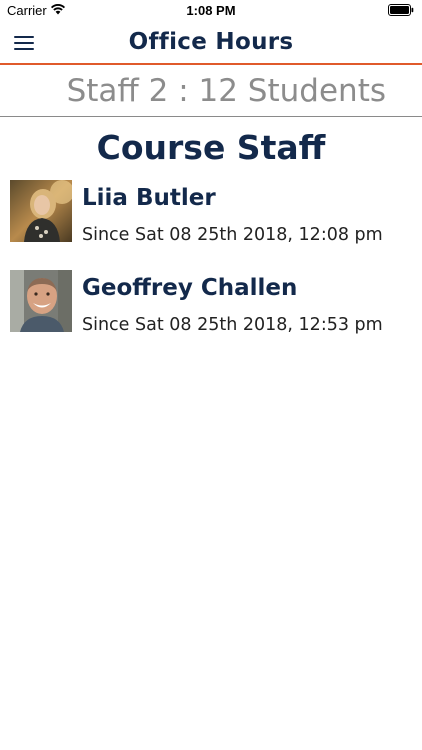  What do you see at coordinates (232, 235) in the screenshot?
I see `staff-since-time: Since Sat 08 25th 2018, 12:08 pm` at bounding box center [232, 235].